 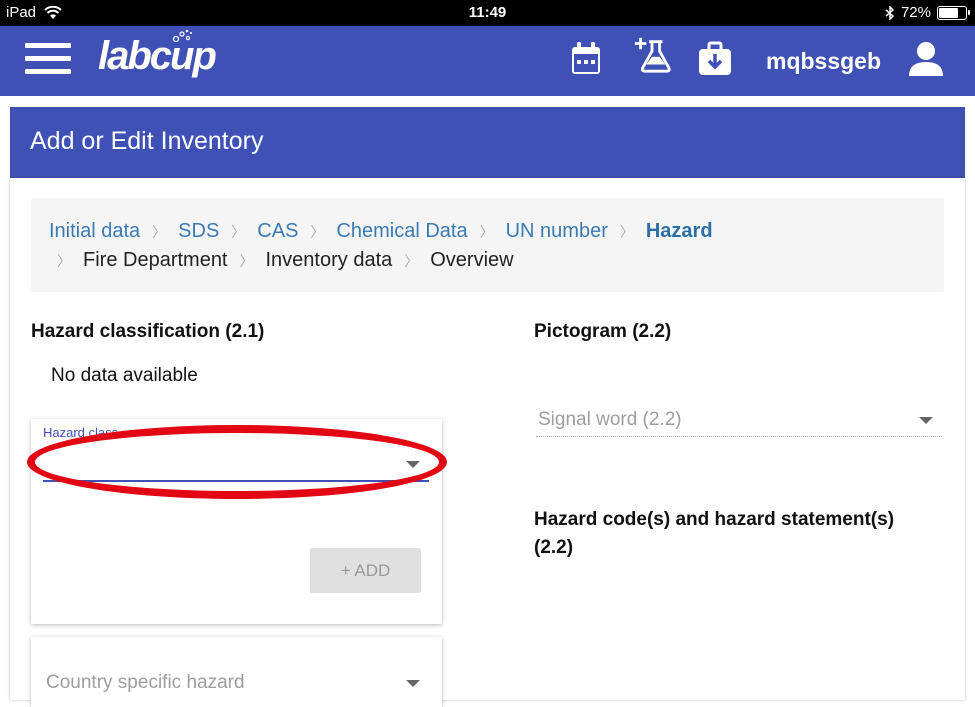 I want to click on breadcrumb-cas: CAS, so click(x=277, y=231).